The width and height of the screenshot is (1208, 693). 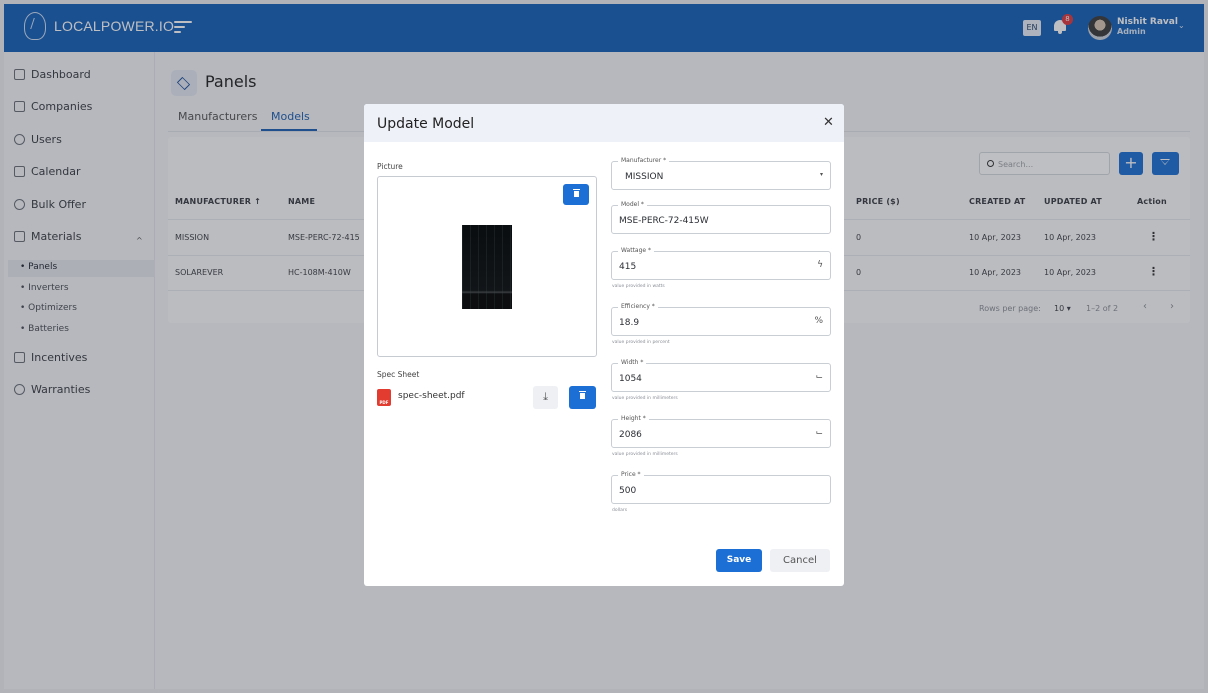 I want to click on close-icon: ✕, so click(x=828, y=122).